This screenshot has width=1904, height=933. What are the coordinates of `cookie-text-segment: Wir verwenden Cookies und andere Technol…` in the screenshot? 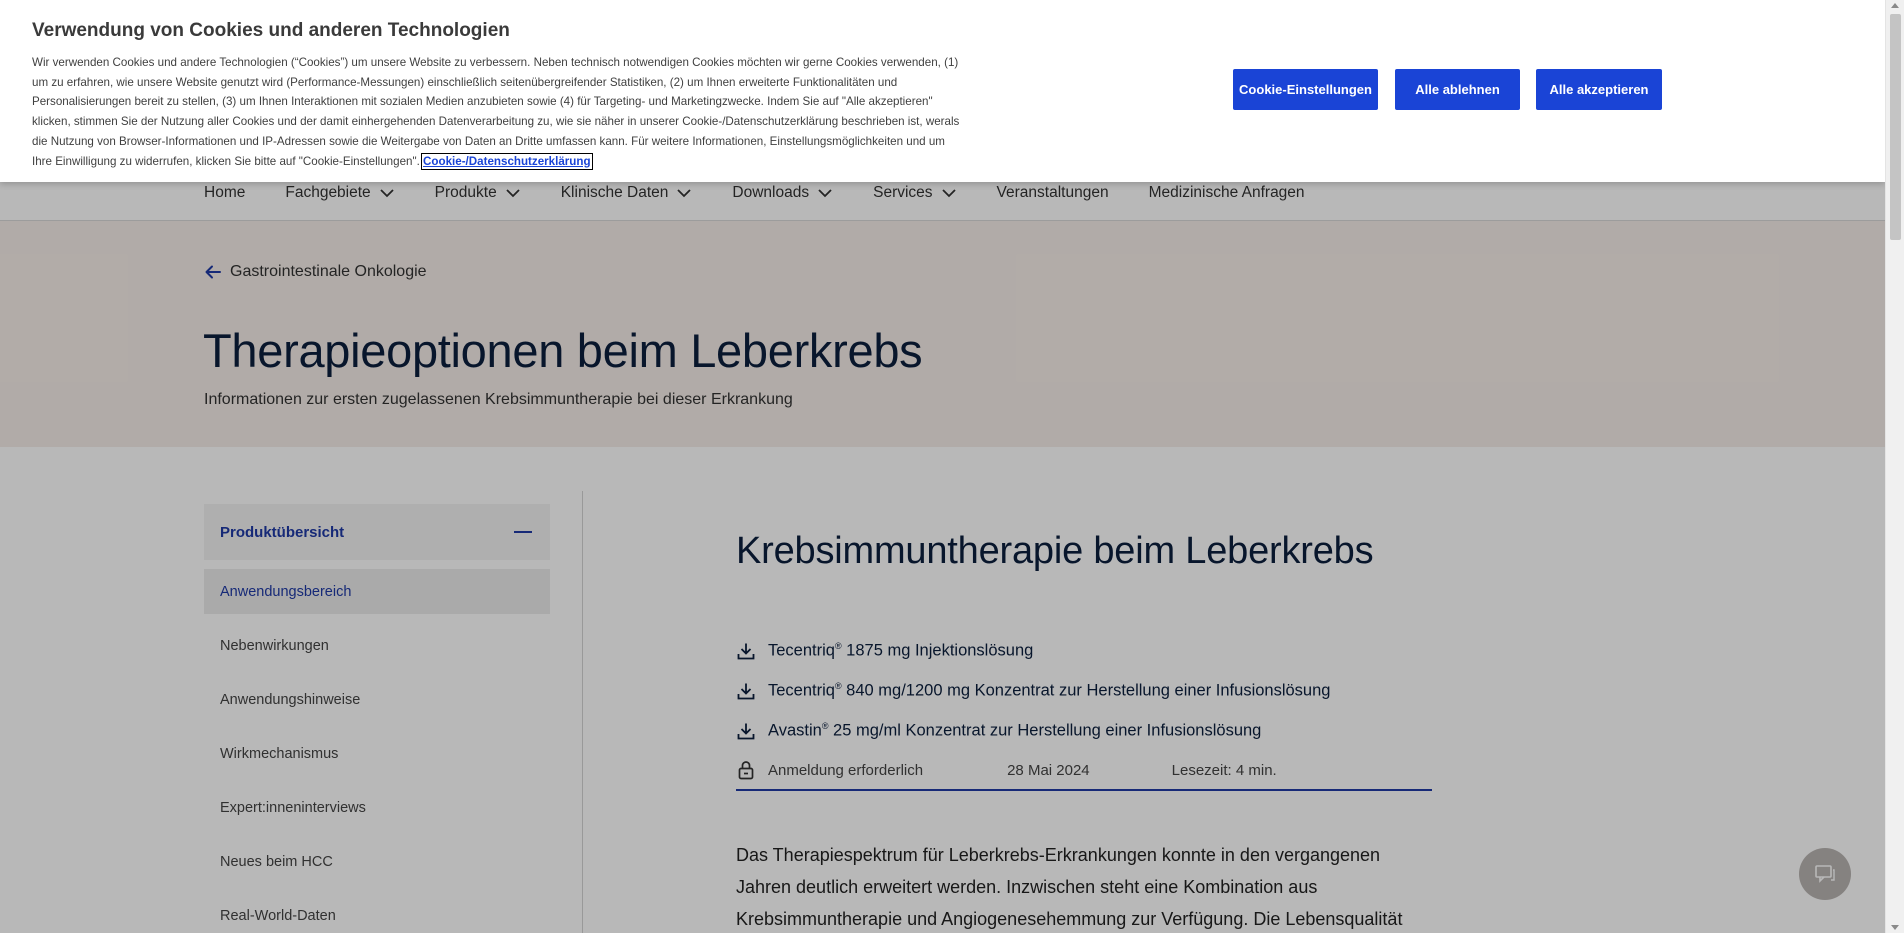 It's located at (495, 62).